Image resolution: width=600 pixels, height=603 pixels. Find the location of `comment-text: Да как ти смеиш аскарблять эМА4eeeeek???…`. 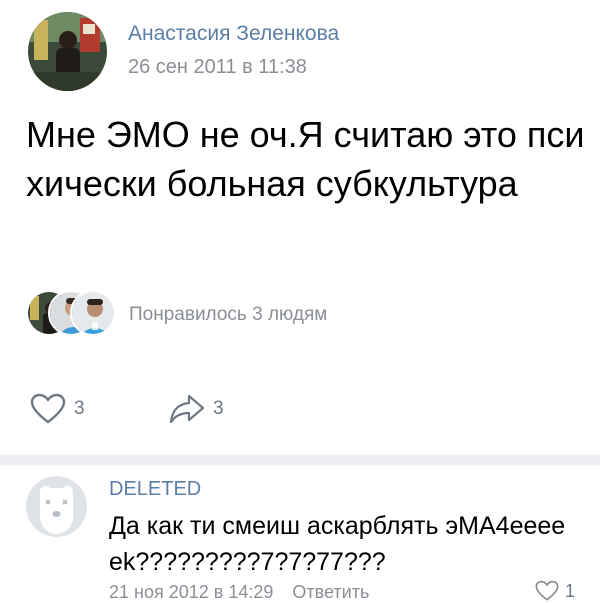

comment-text: Да как ти смеиш аскарблять эМА4eeeeek???… is located at coordinates (337, 544).